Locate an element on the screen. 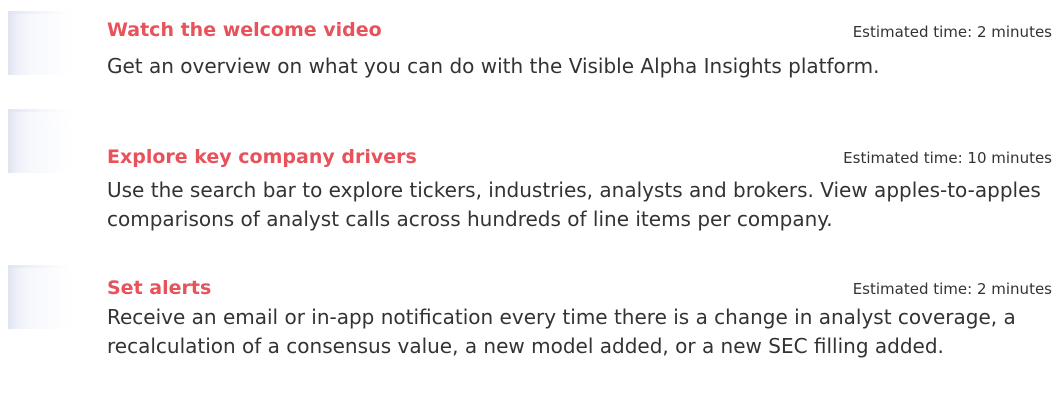 The height and width of the screenshot is (395, 1057). task-title: Watch the welcome video is located at coordinates (244, 30).